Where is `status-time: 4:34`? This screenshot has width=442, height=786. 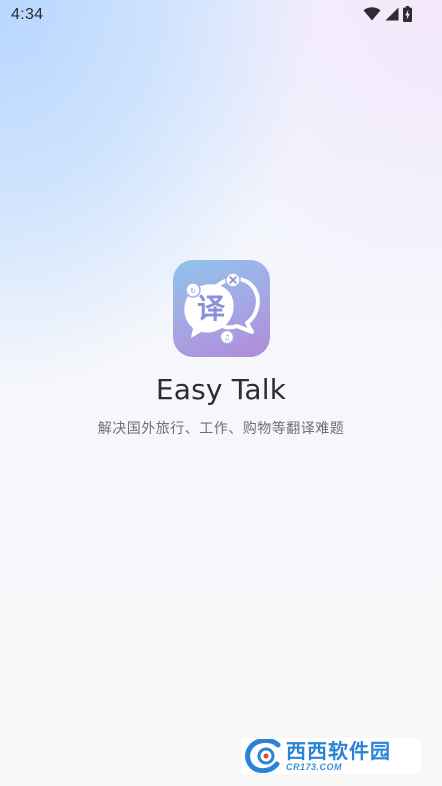
status-time: 4:34 is located at coordinates (27, 14).